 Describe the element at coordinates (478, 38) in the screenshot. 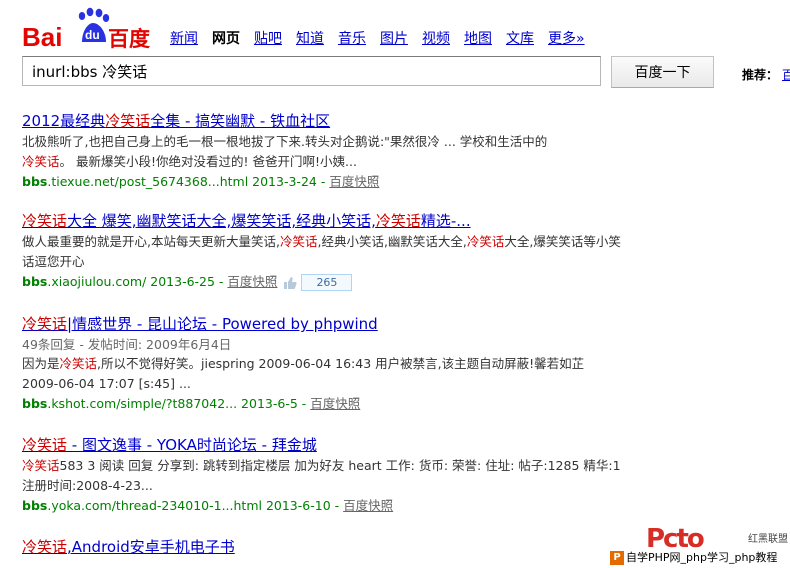

I see `nav-map: 地图` at that location.